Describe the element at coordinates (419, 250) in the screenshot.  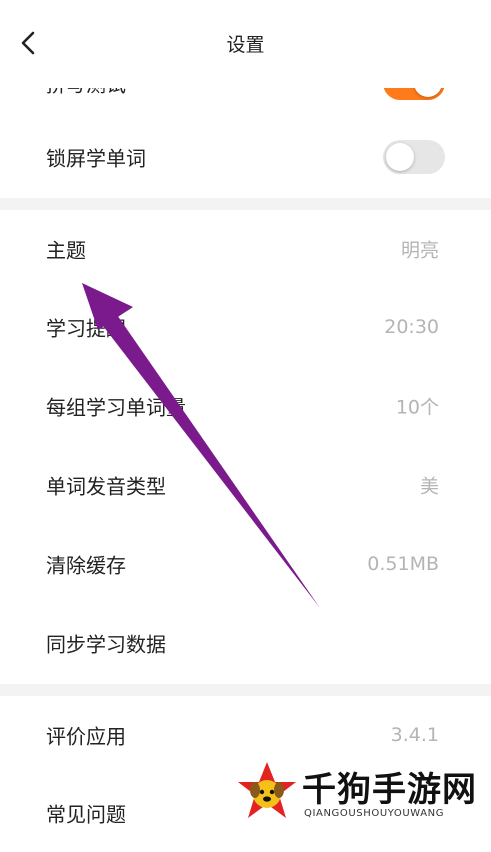
I see `settings-row-value: 明亮` at that location.